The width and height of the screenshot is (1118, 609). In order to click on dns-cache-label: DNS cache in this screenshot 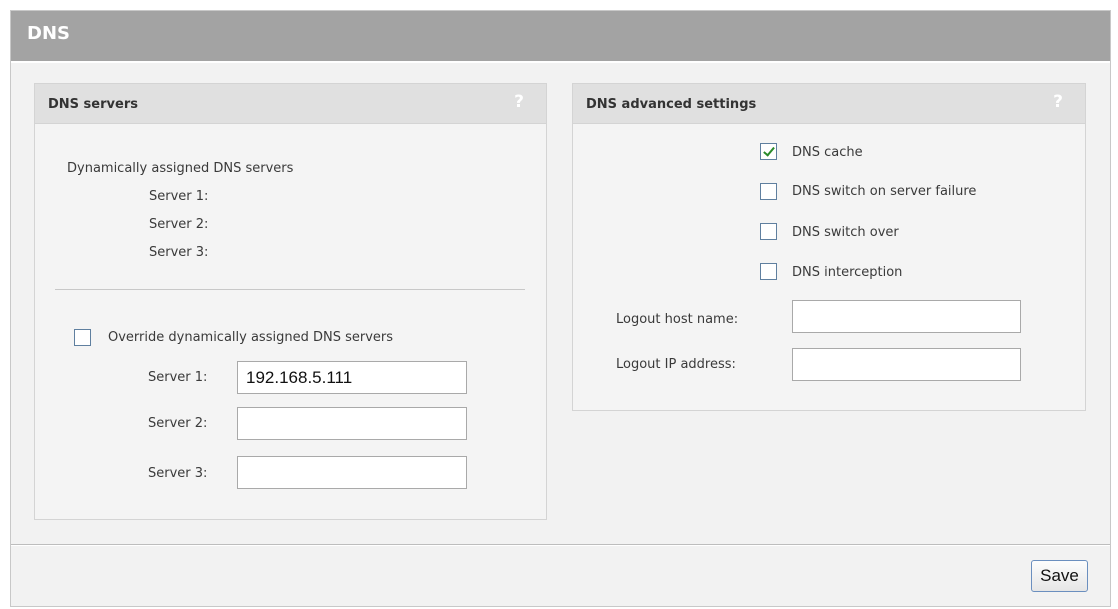, I will do `click(827, 152)`.